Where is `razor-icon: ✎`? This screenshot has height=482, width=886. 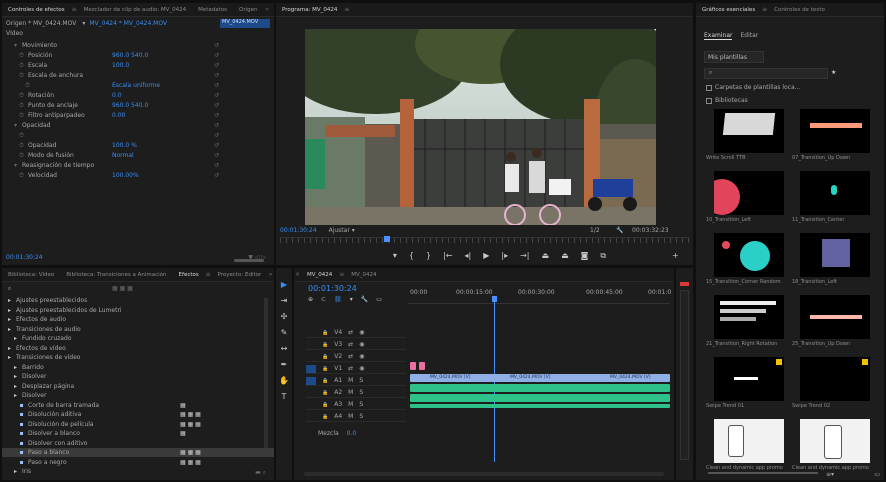
razor-icon: ✎ is located at coordinates (284, 332).